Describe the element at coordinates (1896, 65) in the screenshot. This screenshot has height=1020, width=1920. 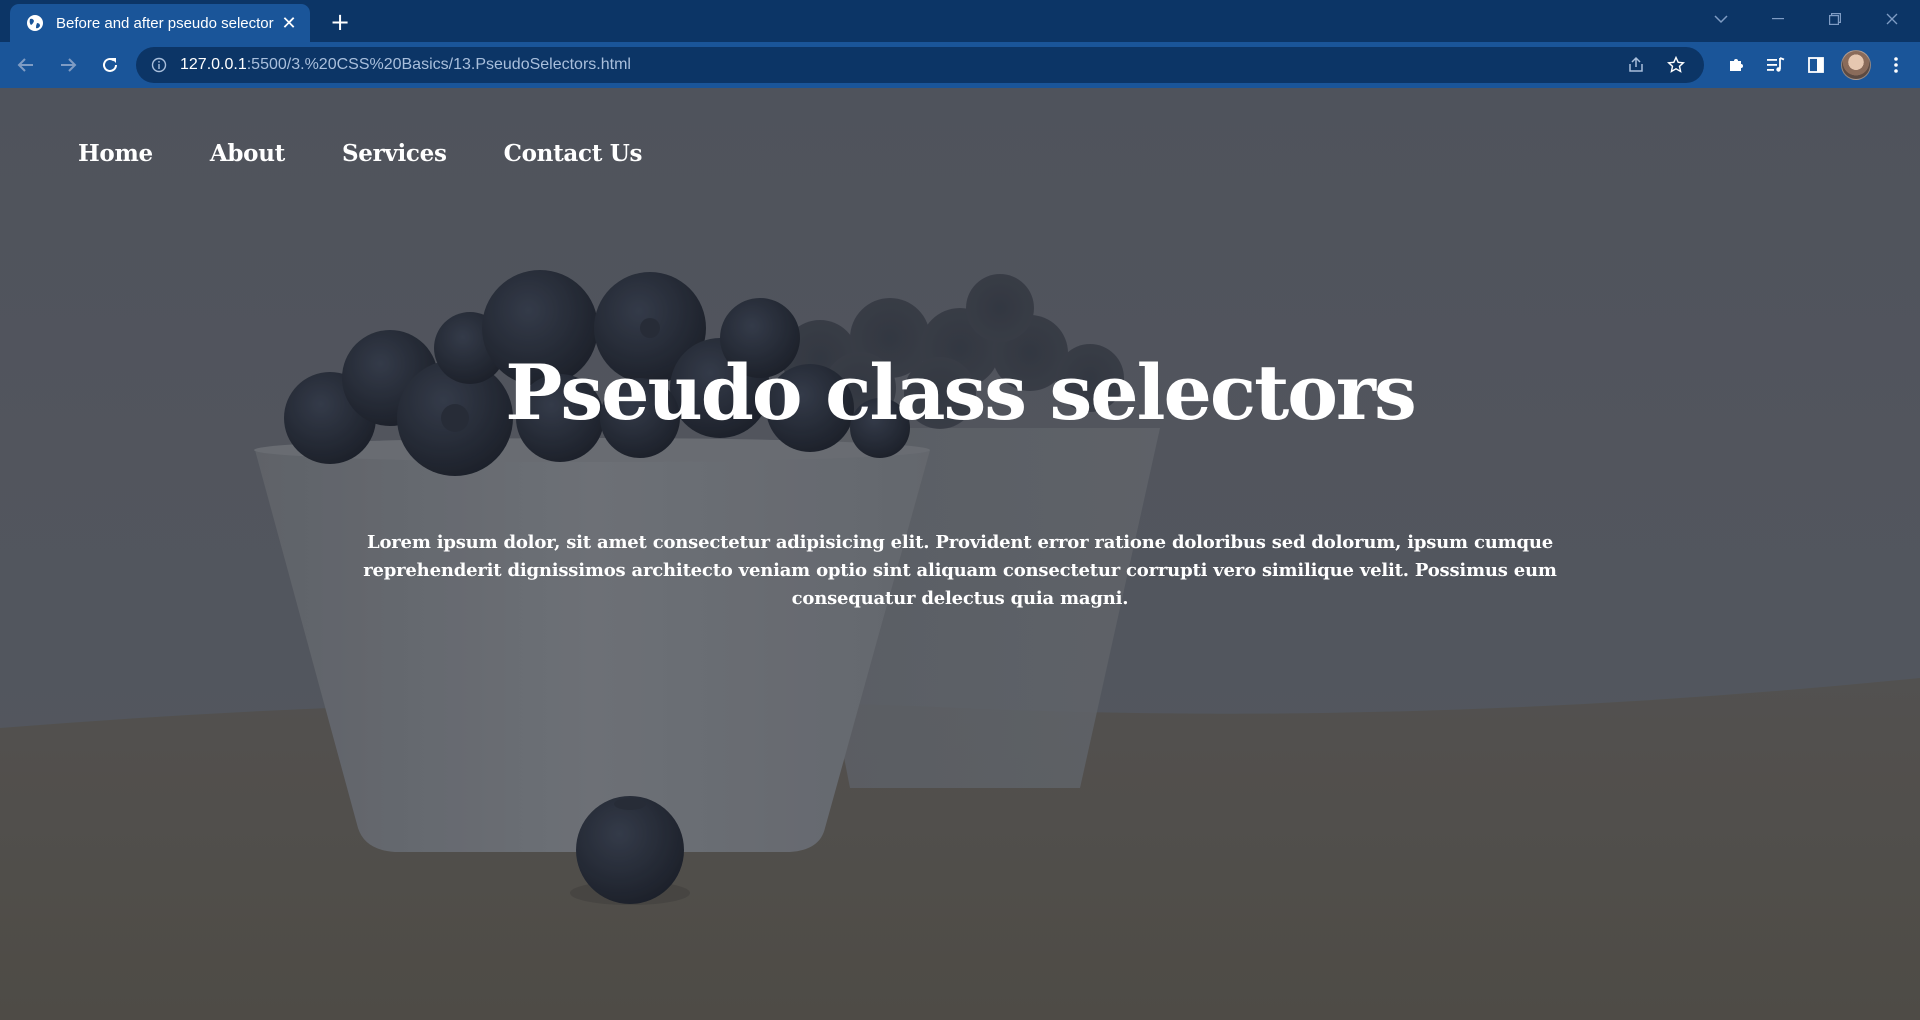
I see `menu-kebab-icon` at that location.